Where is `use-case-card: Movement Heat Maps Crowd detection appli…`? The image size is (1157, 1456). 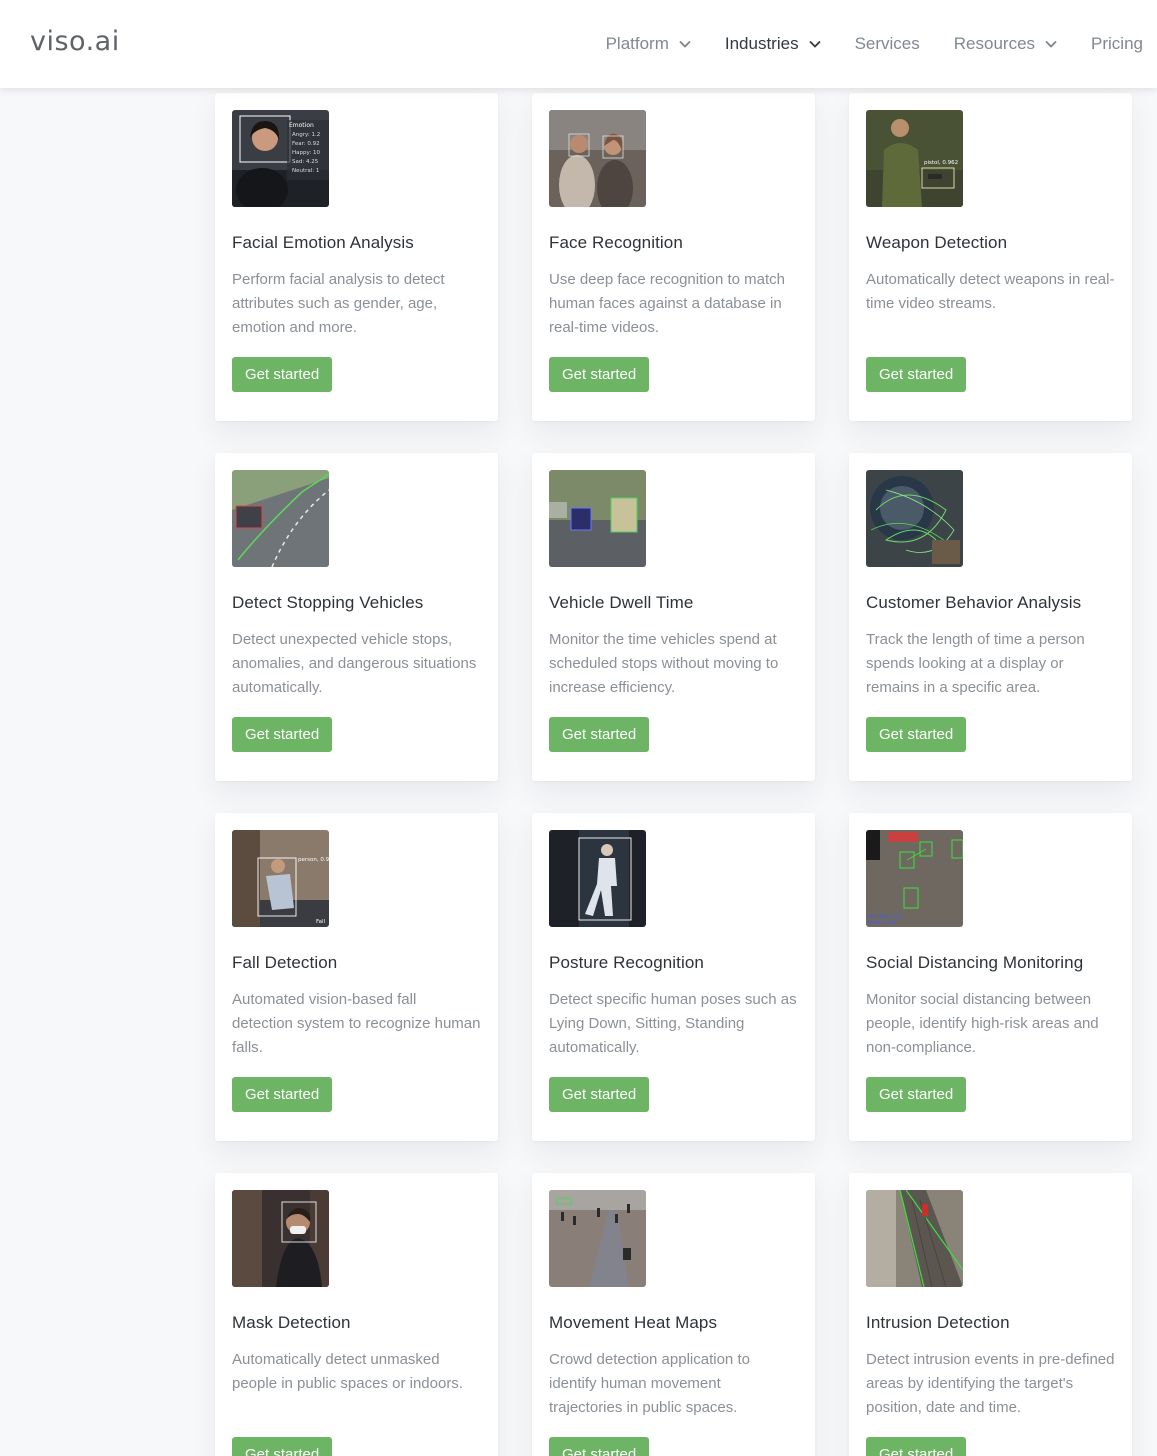
use-case-card: Movement Heat Maps Crowd detection appli… is located at coordinates (673, 1314).